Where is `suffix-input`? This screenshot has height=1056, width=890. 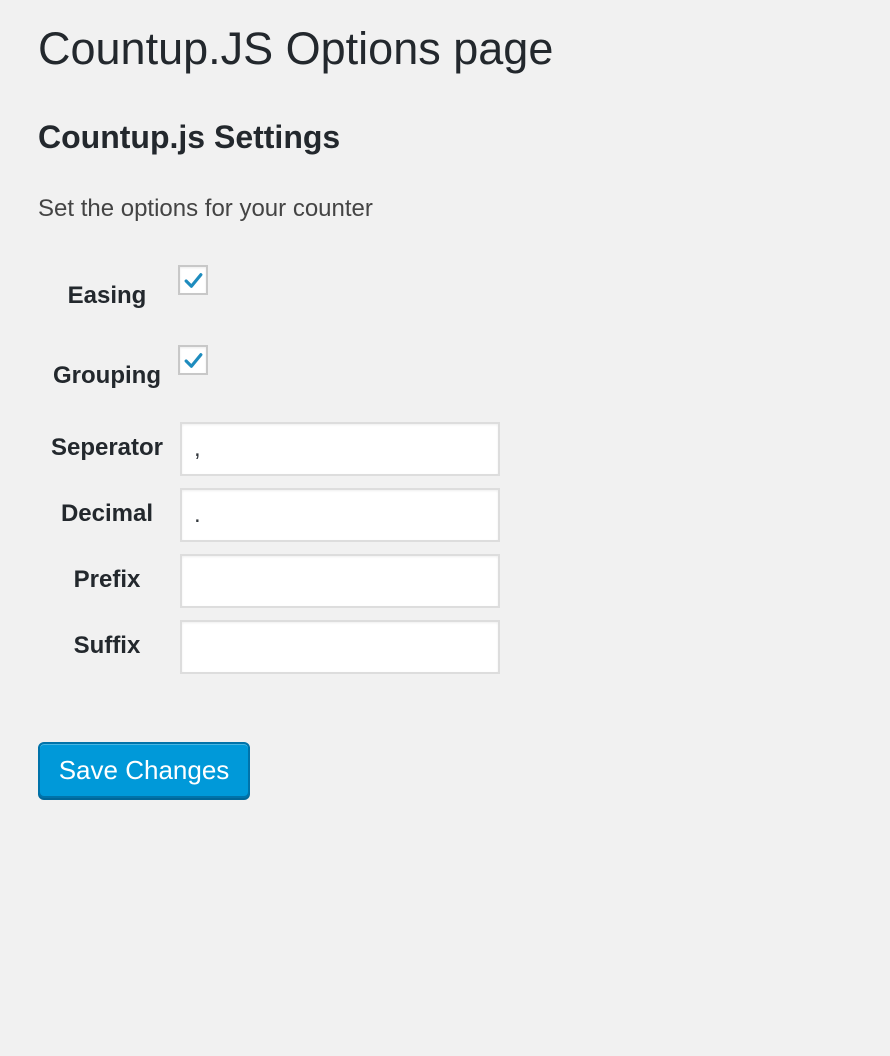
suffix-input is located at coordinates (340, 647).